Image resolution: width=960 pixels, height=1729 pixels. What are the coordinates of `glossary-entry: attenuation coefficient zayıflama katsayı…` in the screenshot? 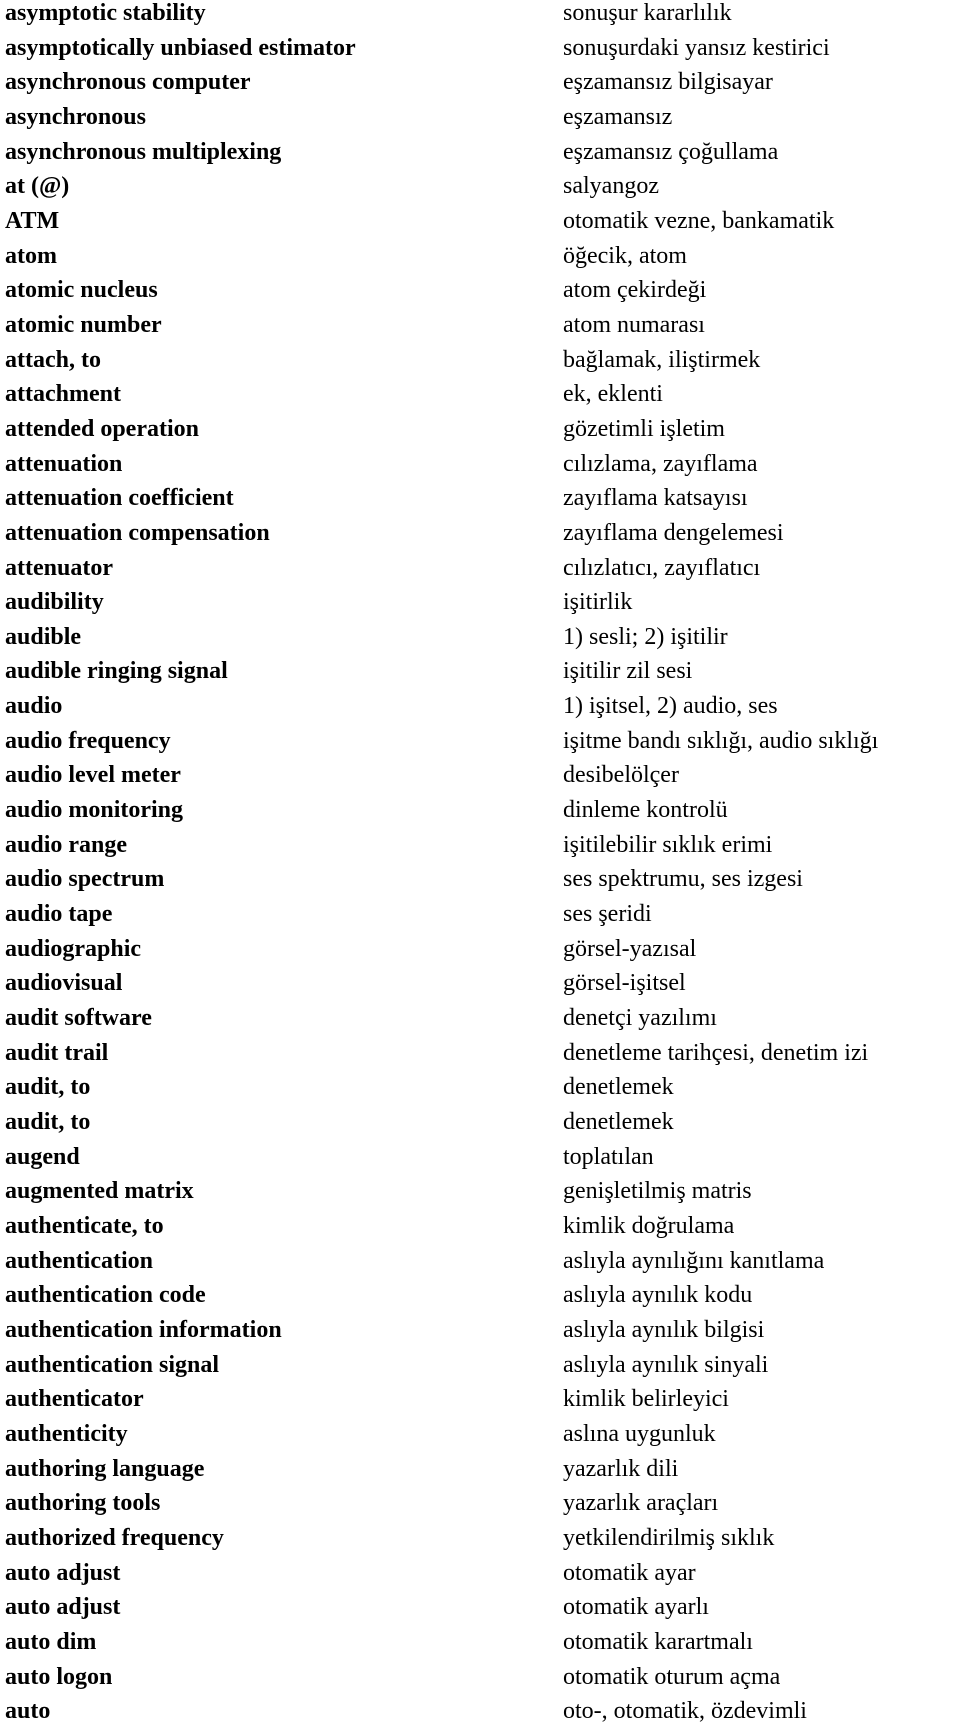 It's located at (480, 498).